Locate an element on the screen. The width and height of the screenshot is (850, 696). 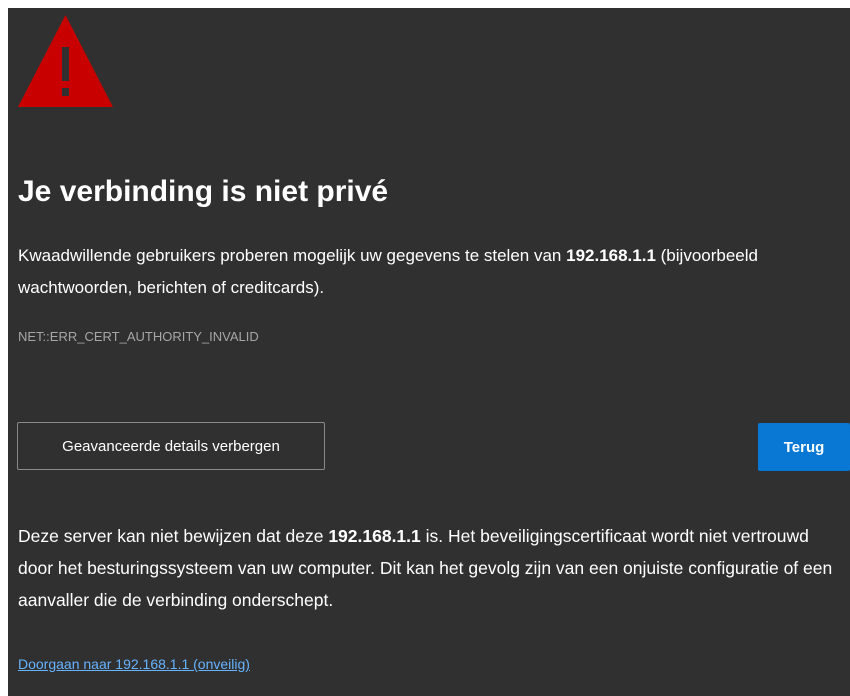
error-code: NET::ERR_CERT_AUTHORITY_INVALID is located at coordinates (138, 336).